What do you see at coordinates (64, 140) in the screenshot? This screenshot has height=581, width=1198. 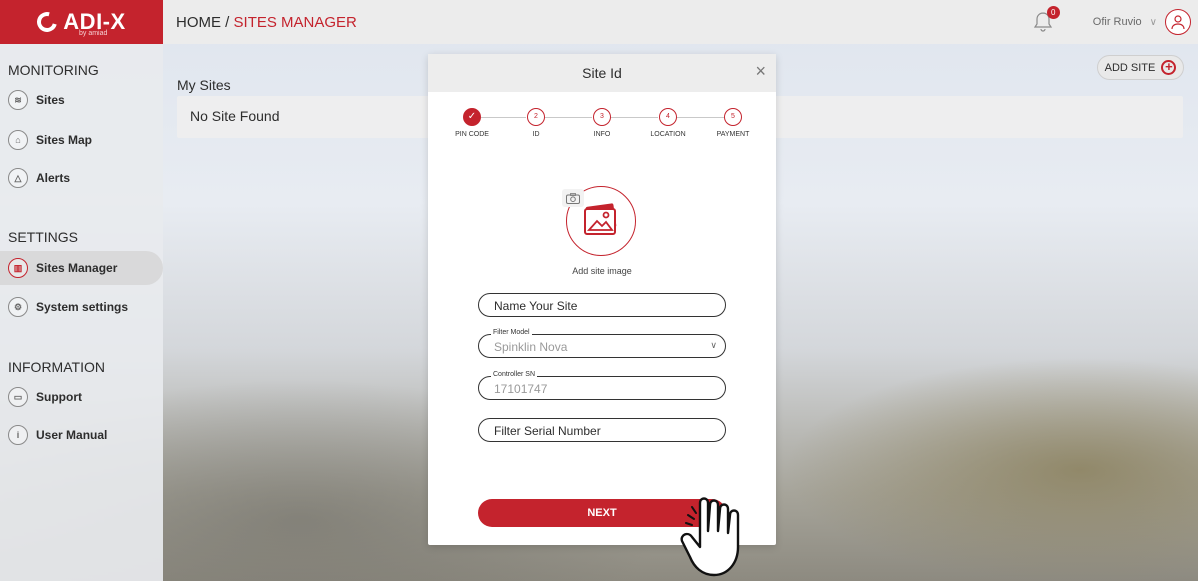 I see `sidebar-item-label: Sites Map` at bounding box center [64, 140].